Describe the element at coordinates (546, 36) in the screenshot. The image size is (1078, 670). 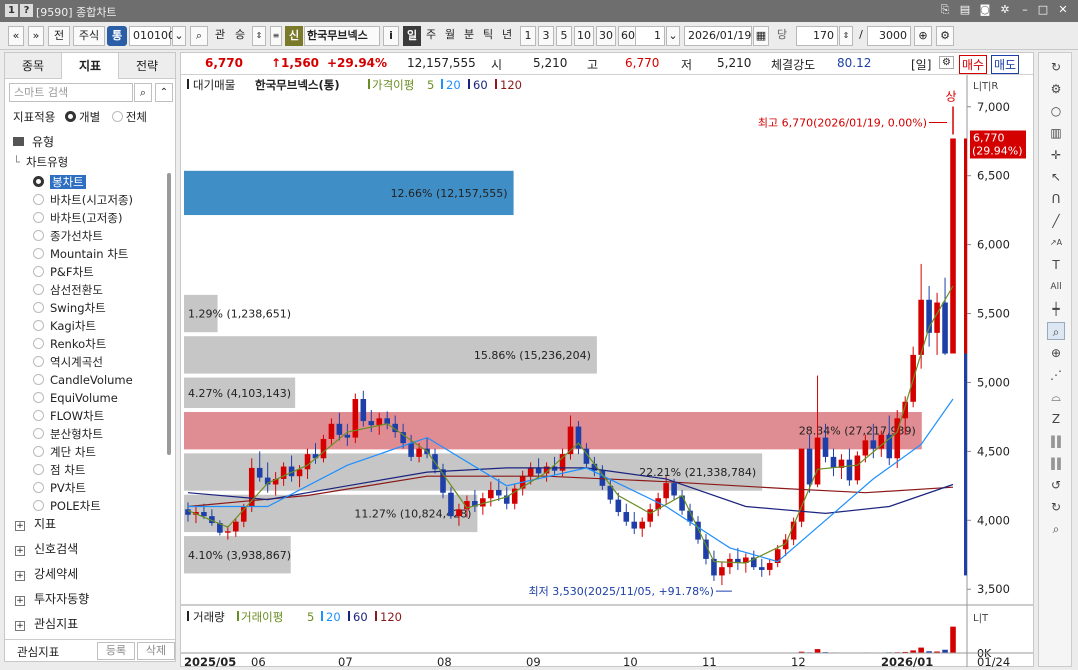
I see `interval-button-1: 3` at that location.